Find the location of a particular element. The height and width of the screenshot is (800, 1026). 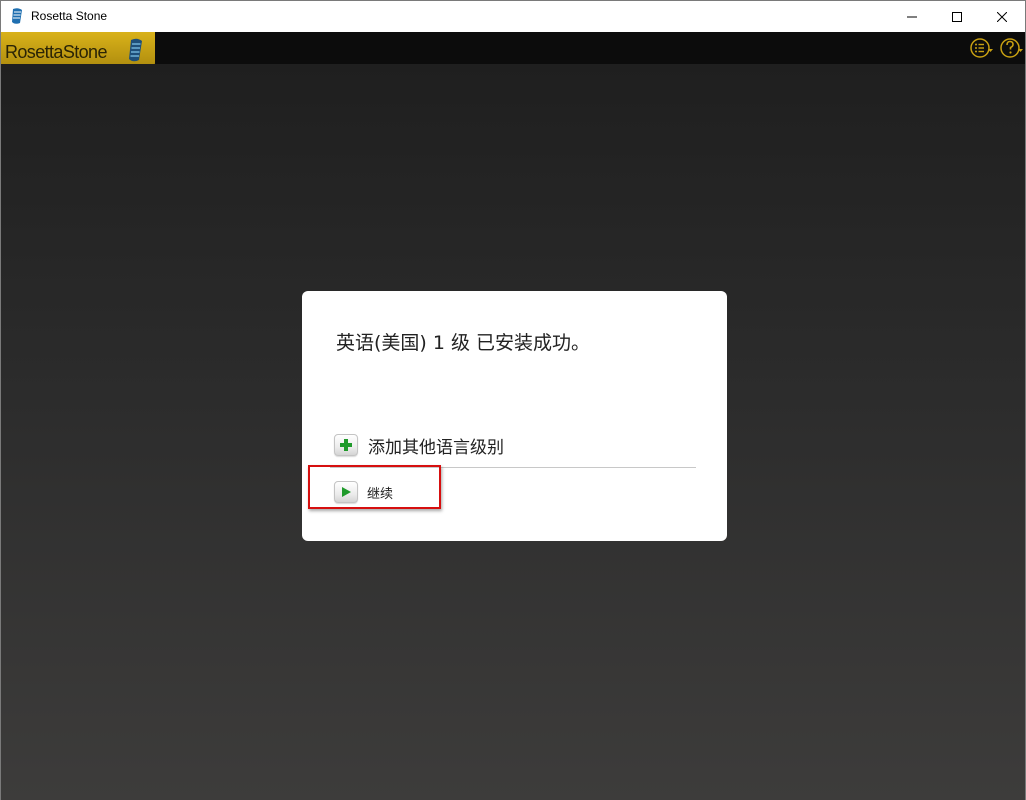

add-language-level-button: 添加其他语言级别 is located at coordinates (419, 445).